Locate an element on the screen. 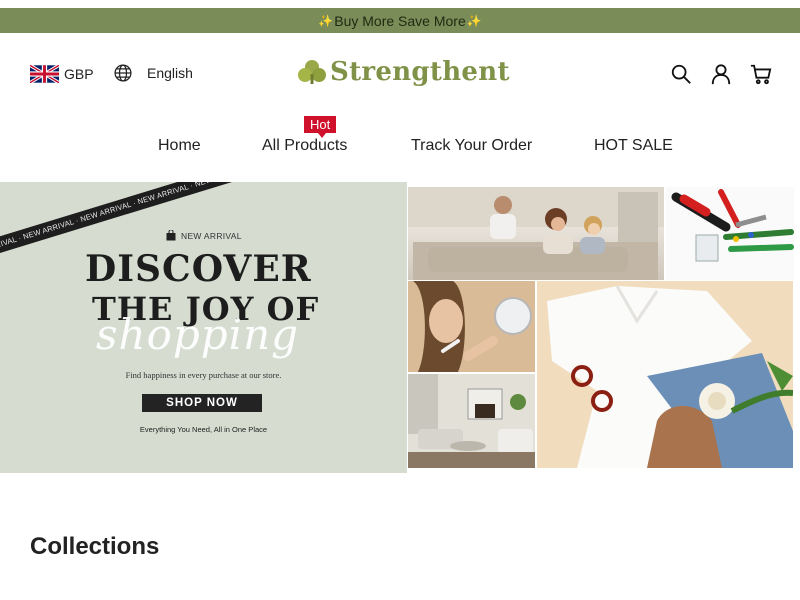 Image resolution: width=800 pixels, height=600 pixels. currency-selector: GBP is located at coordinates (62, 74).